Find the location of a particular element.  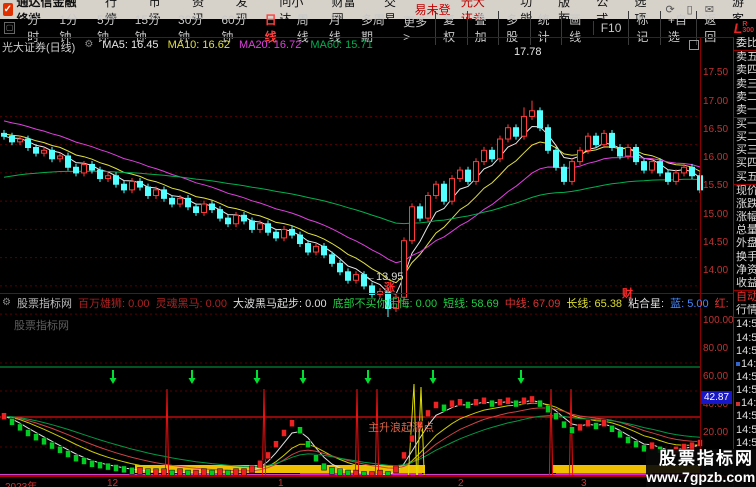

sidebar-row-卖二: 卖二 is located at coordinates (745, 97).